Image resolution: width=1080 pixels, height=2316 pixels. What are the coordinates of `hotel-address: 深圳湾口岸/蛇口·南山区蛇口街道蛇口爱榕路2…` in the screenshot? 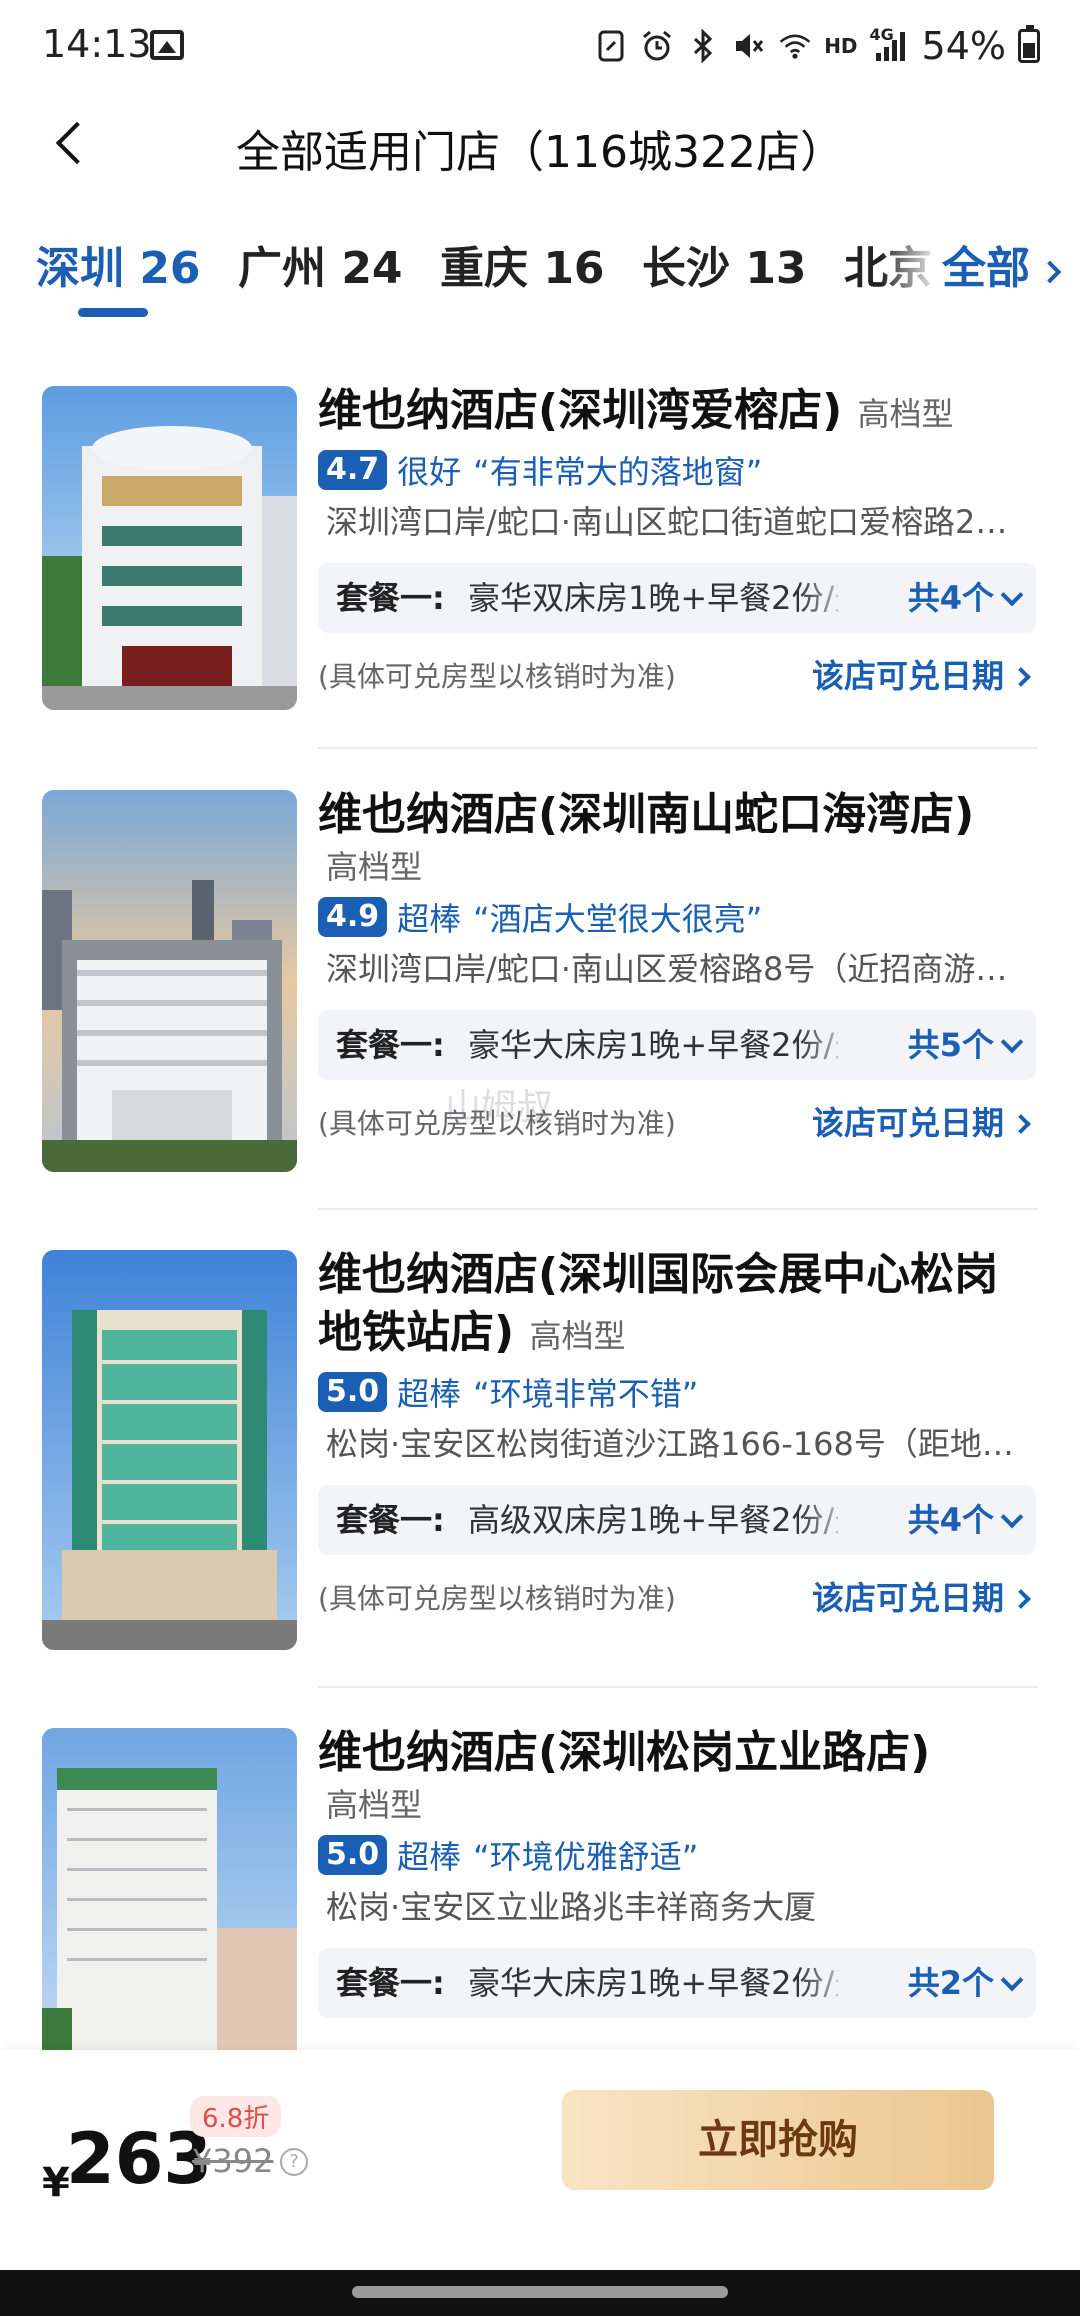 It's located at (667, 522).